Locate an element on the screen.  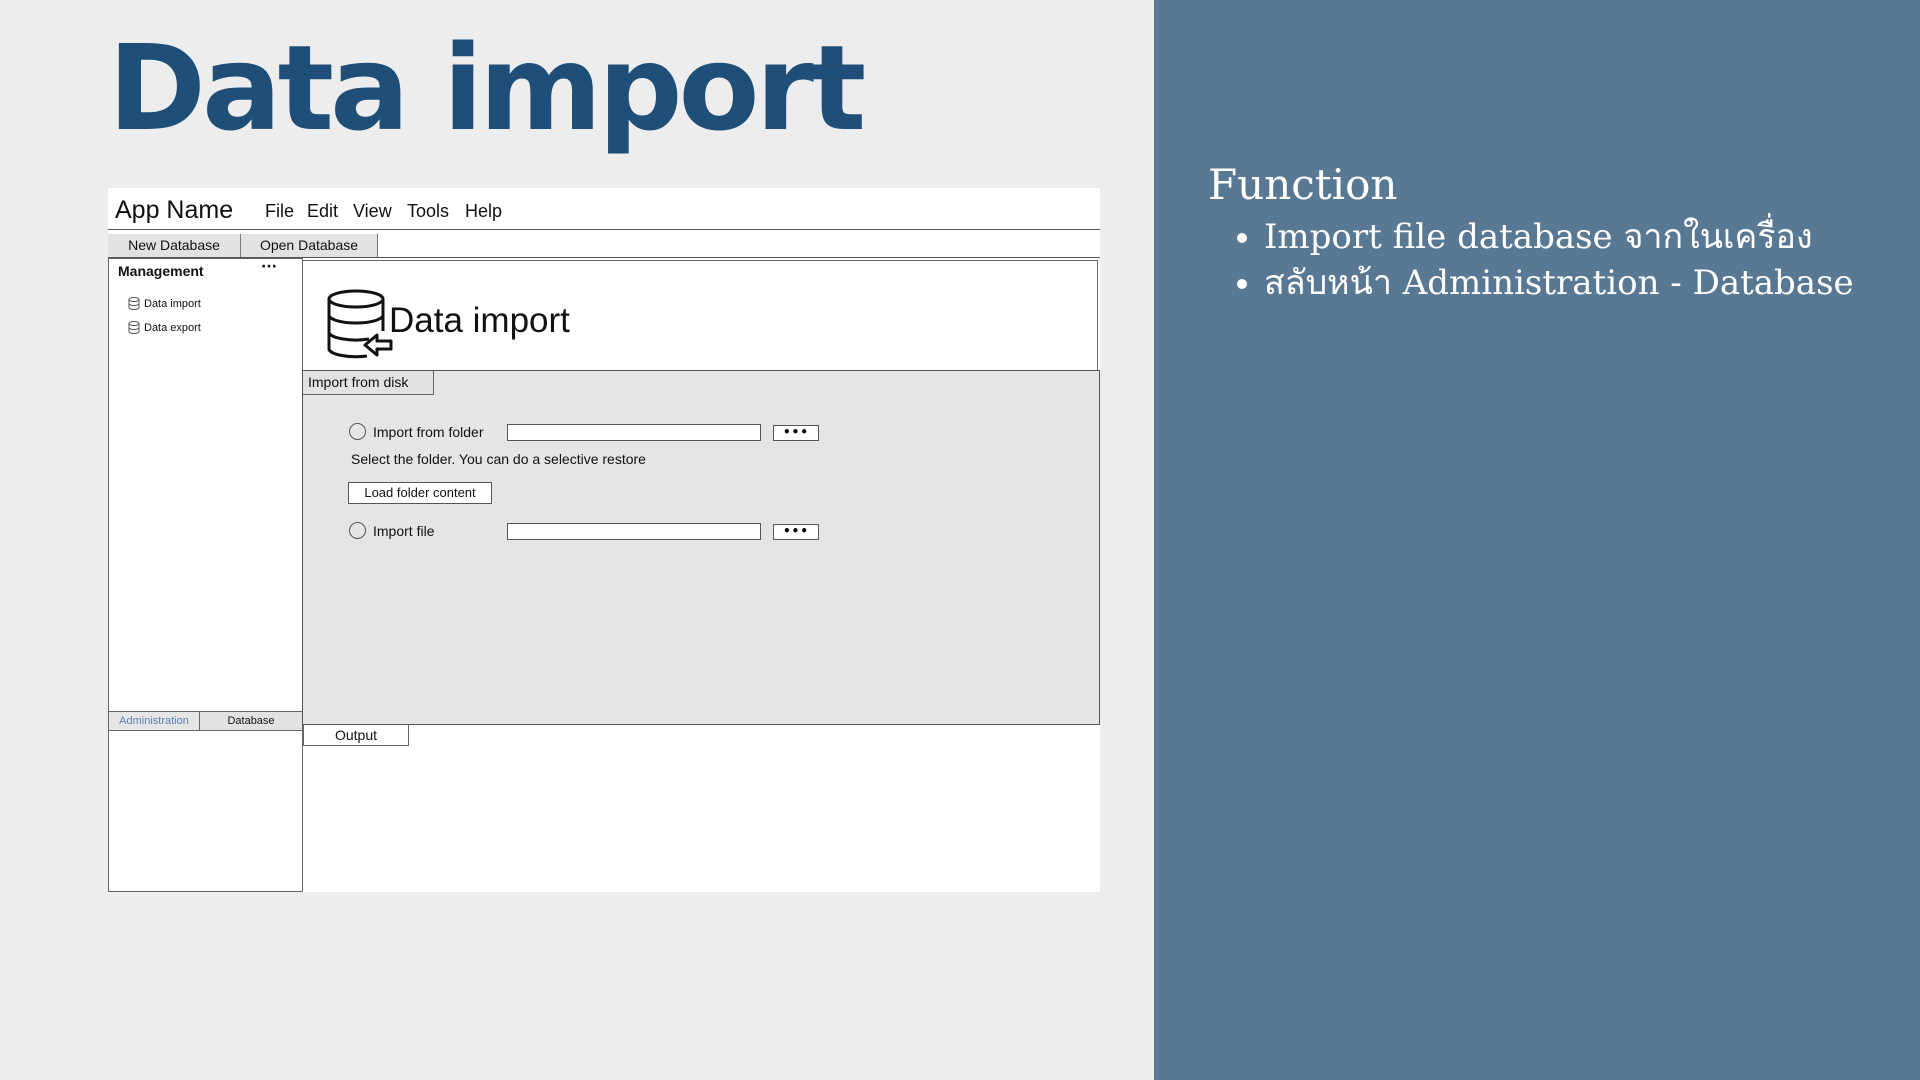
menu-tools: Tools is located at coordinates (428, 211).